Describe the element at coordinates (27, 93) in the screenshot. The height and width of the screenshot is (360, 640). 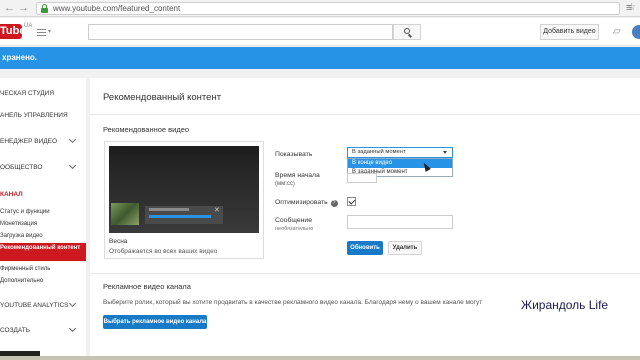
I see `sidebar-item-studio: ЧЕСКАЯ СТУДИЯ` at that location.